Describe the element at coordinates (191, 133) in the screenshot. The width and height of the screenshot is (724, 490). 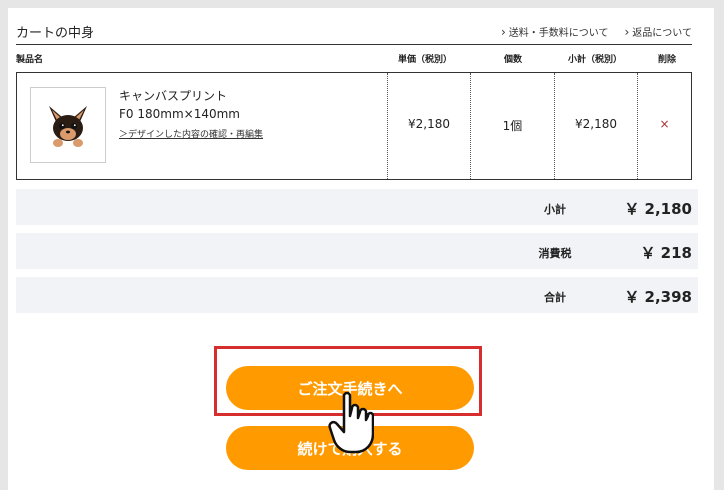
I see `edit-design-link: ＞デザインした内容の確認・再編集` at that location.